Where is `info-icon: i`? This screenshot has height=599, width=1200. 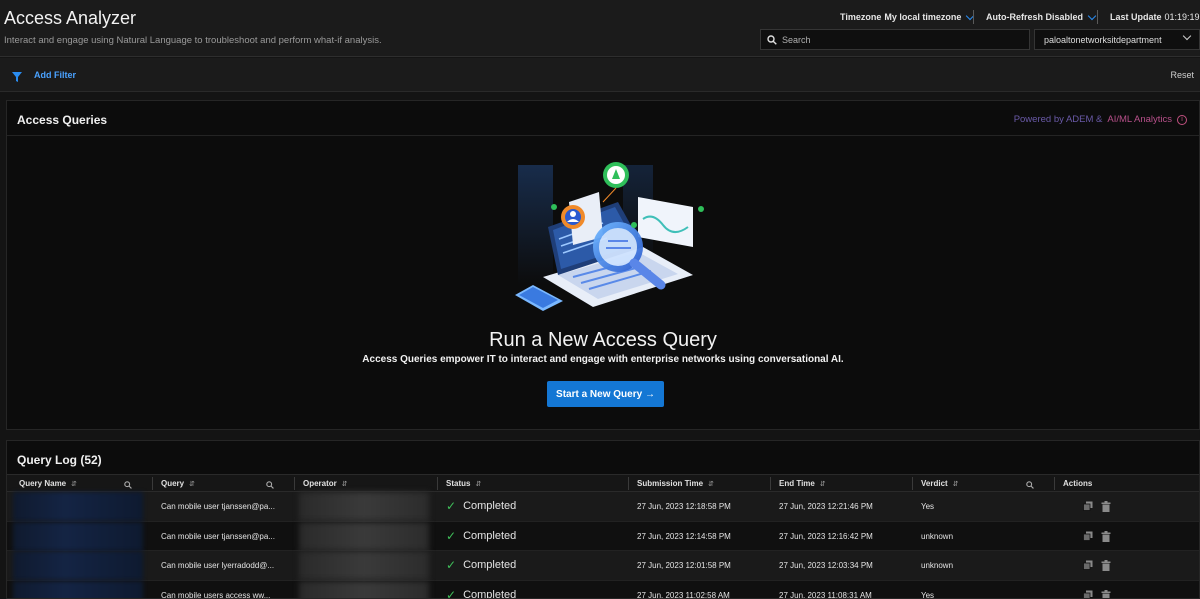
info-icon: i is located at coordinates (1182, 119).